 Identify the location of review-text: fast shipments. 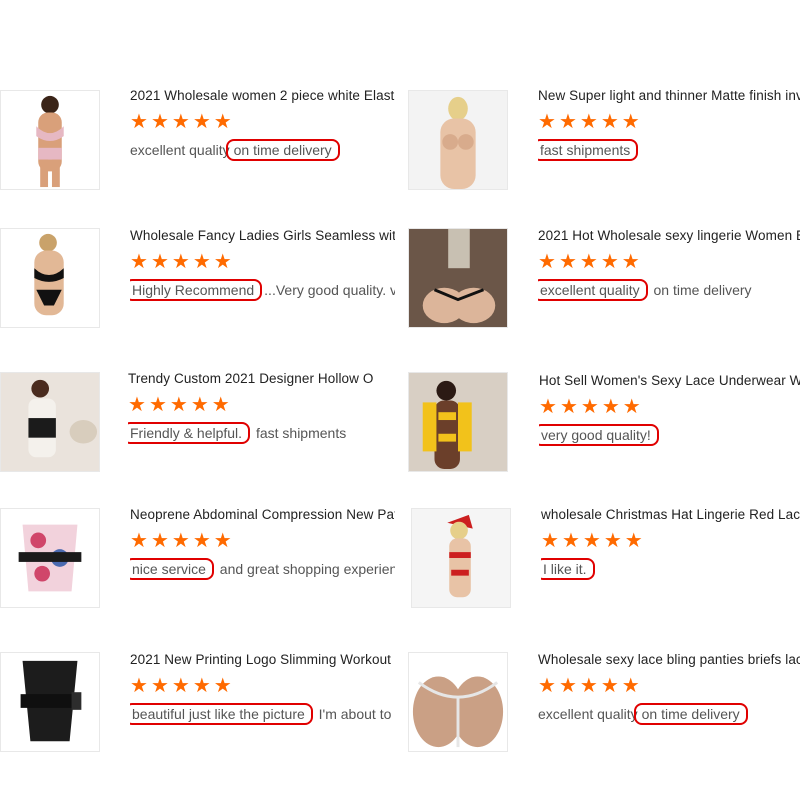
(669, 150).